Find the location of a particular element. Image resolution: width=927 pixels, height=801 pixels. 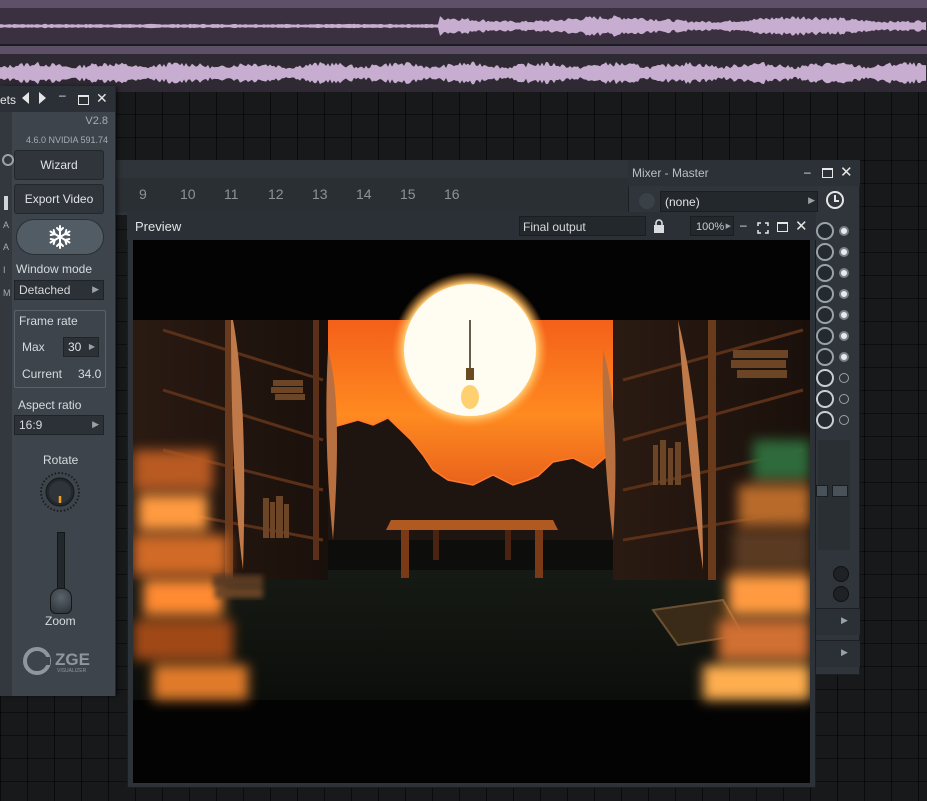

step-number: 12 is located at coordinates (276, 194).